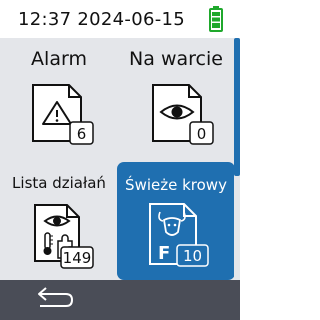 The height and width of the screenshot is (320, 320). I want to click on tile-lista-dzialan: Lista działań 149, so click(59, 219).